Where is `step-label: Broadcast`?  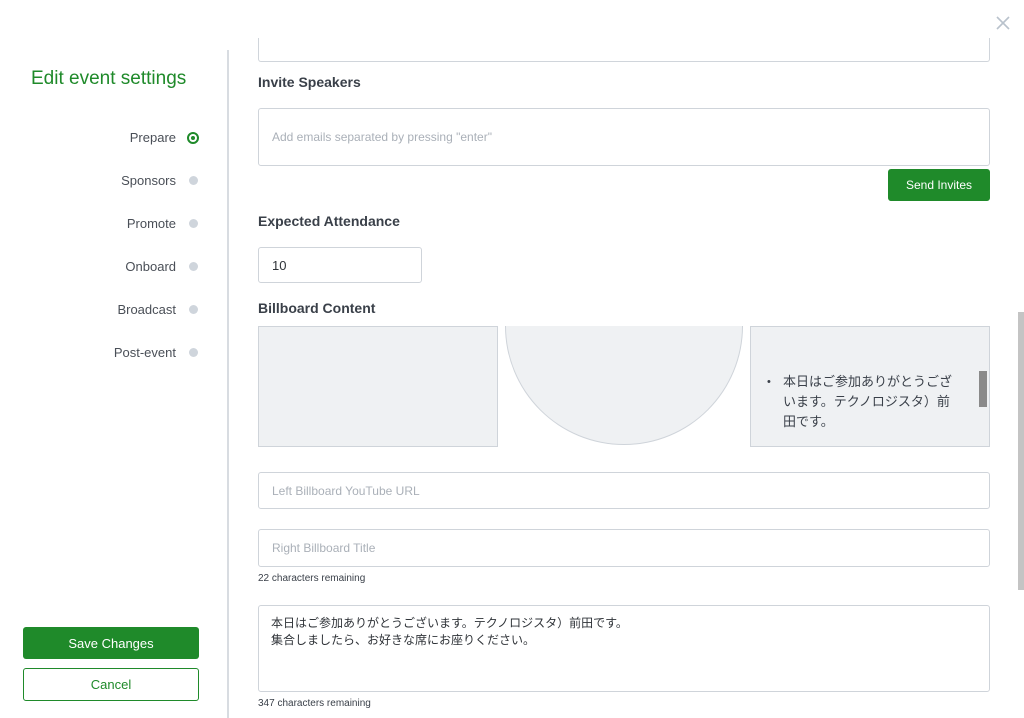
step-label: Broadcast is located at coordinates (146, 309).